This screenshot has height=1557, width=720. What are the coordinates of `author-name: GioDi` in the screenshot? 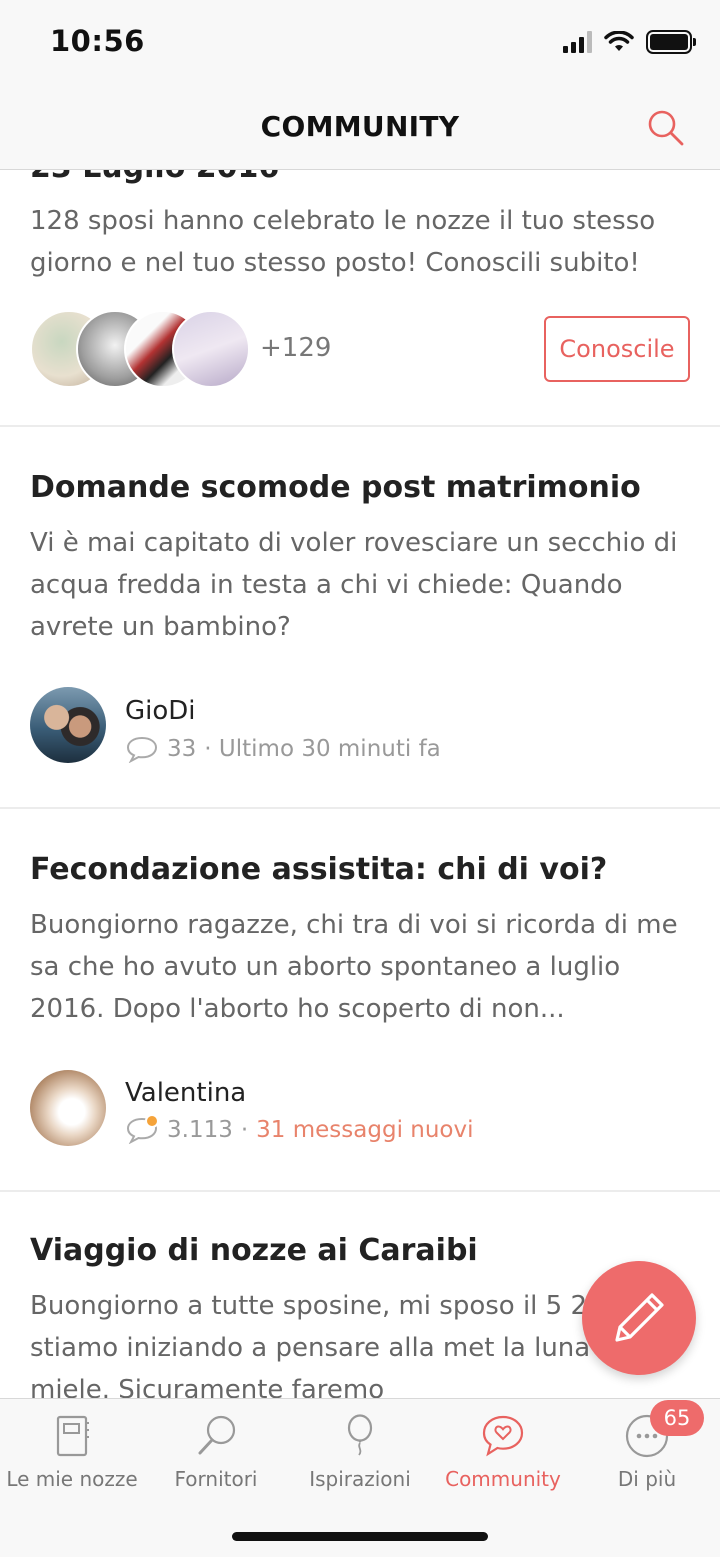 It's located at (160, 711).